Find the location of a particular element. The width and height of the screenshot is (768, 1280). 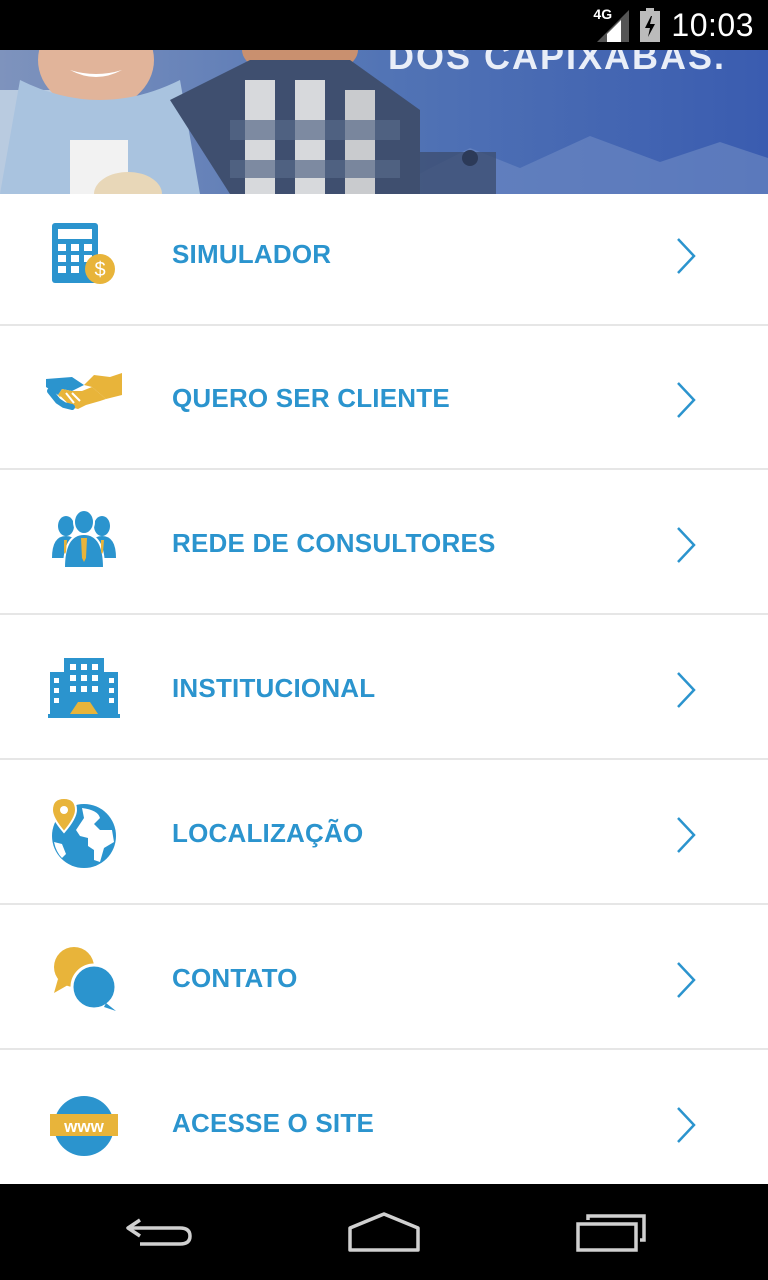

menu-item-institucional: INSTITUCIONAL is located at coordinates (384, 688).